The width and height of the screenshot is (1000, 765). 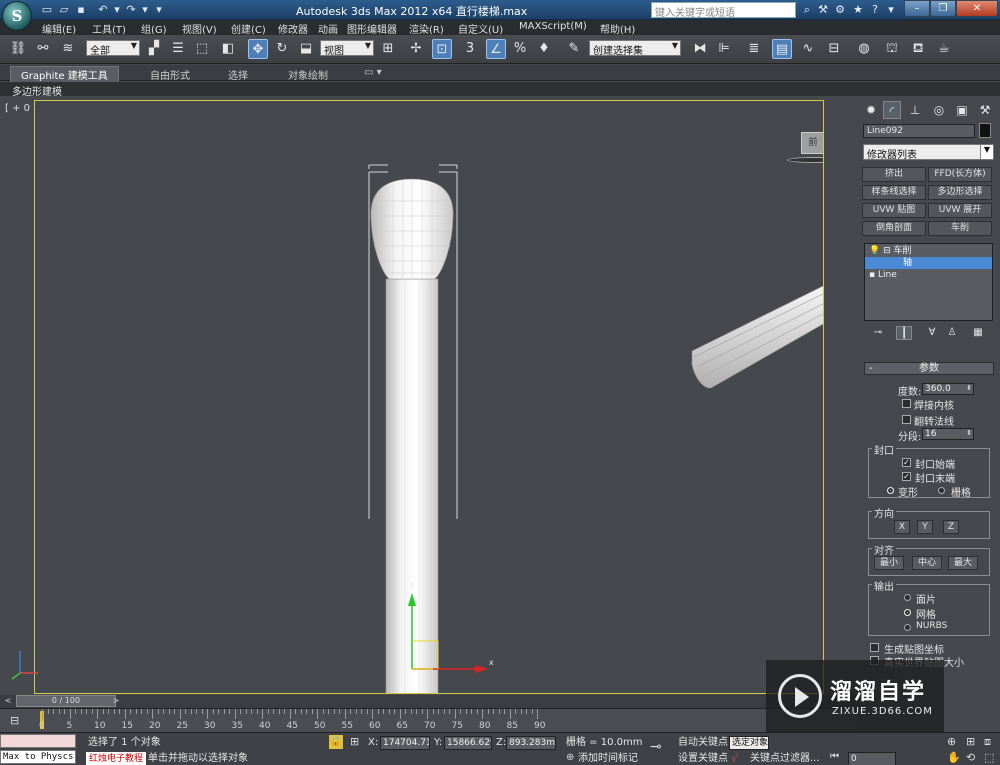 I want to click on current-frame-field: 0, so click(x=872, y=758).